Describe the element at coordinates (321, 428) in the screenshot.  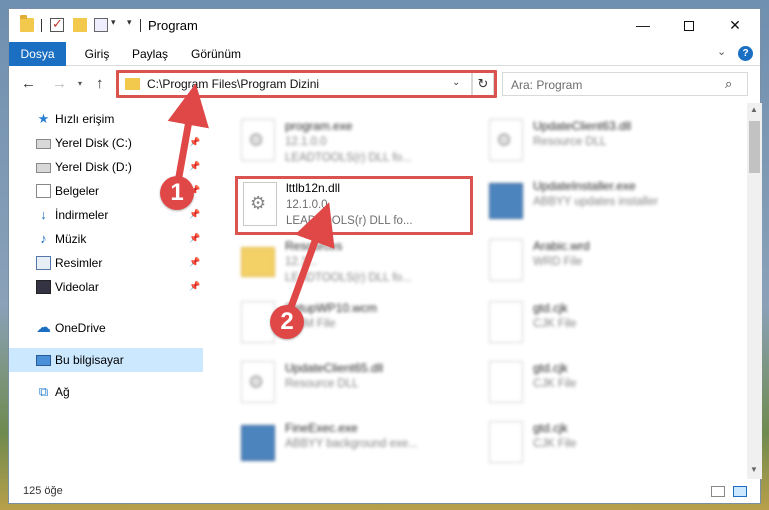
I see `file-name: FineExec.exe` at that location.